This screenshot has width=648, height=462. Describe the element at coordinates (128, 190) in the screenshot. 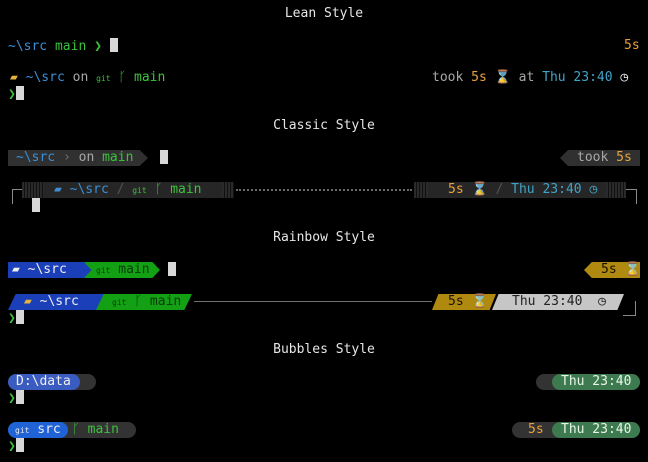

I see `classic-prompt-line-2: ▰ ~\src / git ᚴ main` at that location.